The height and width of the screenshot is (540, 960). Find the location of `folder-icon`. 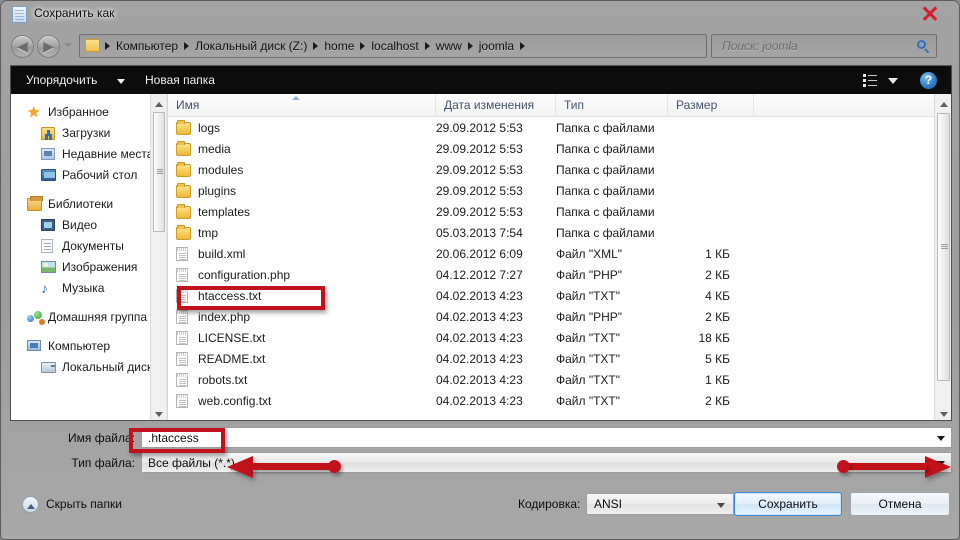

folder-icon is located at coordinates (183, 190).